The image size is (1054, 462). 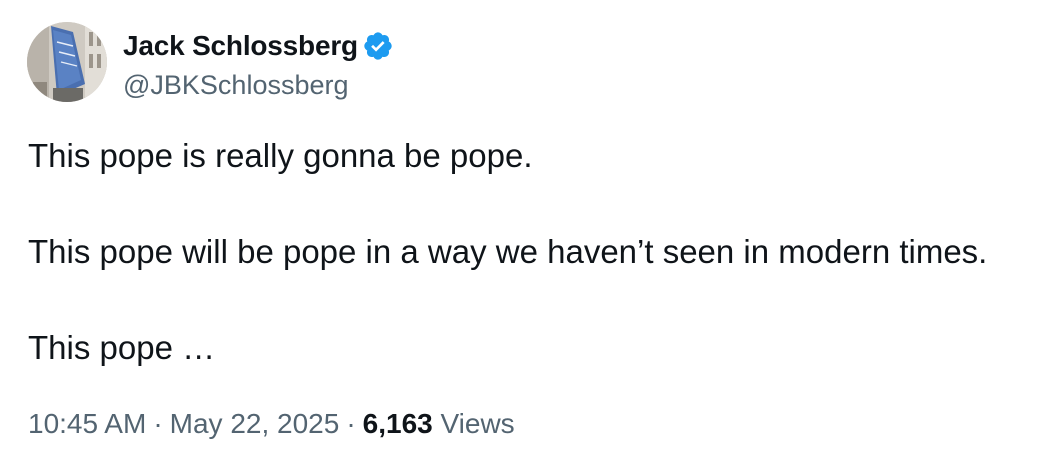 What do you see at coordinates (258, 85) in the screenshot?
I see `author-handle: @JBKSchlossberg` at bounding box center [258, 85].